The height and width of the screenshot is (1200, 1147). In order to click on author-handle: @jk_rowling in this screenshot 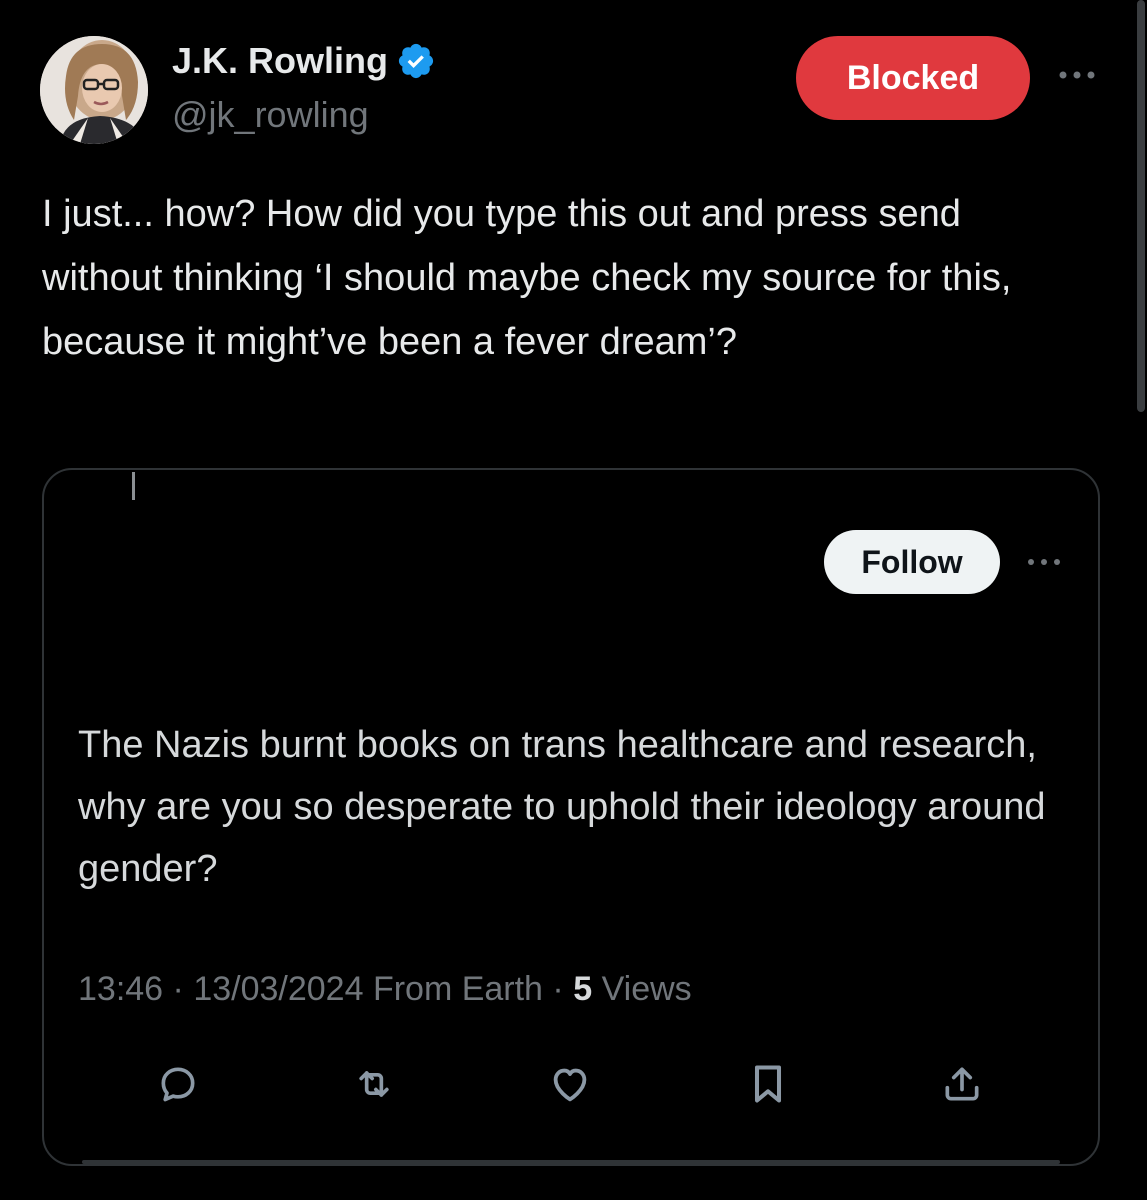, I will do `click(270, 115)`.